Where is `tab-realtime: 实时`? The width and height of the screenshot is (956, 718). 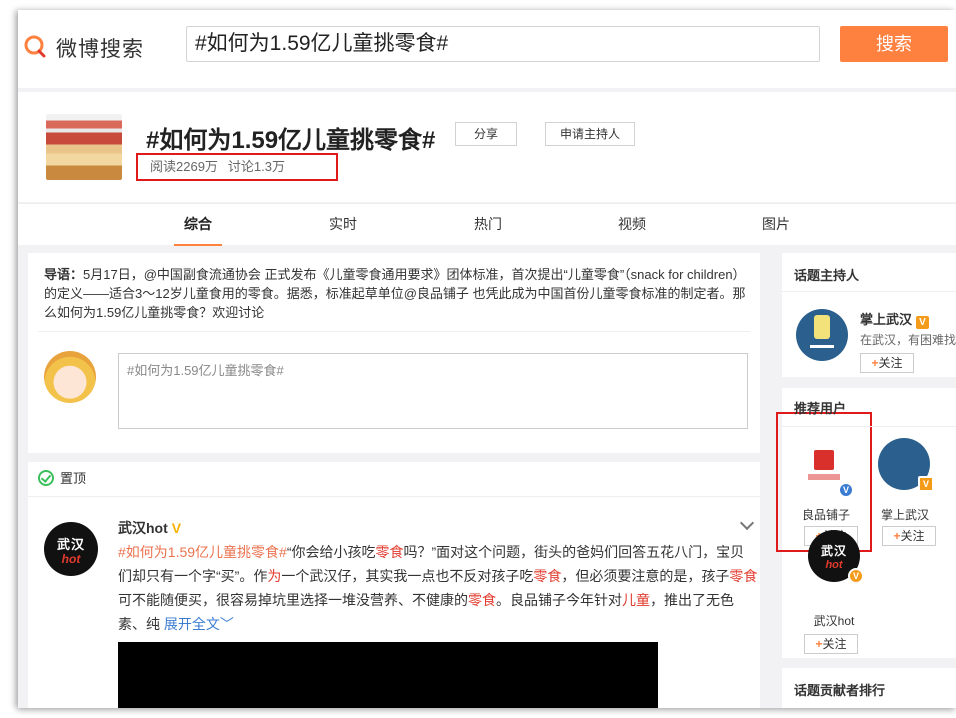
tab-realtime: 实时 is located at coordinates (343, 225).